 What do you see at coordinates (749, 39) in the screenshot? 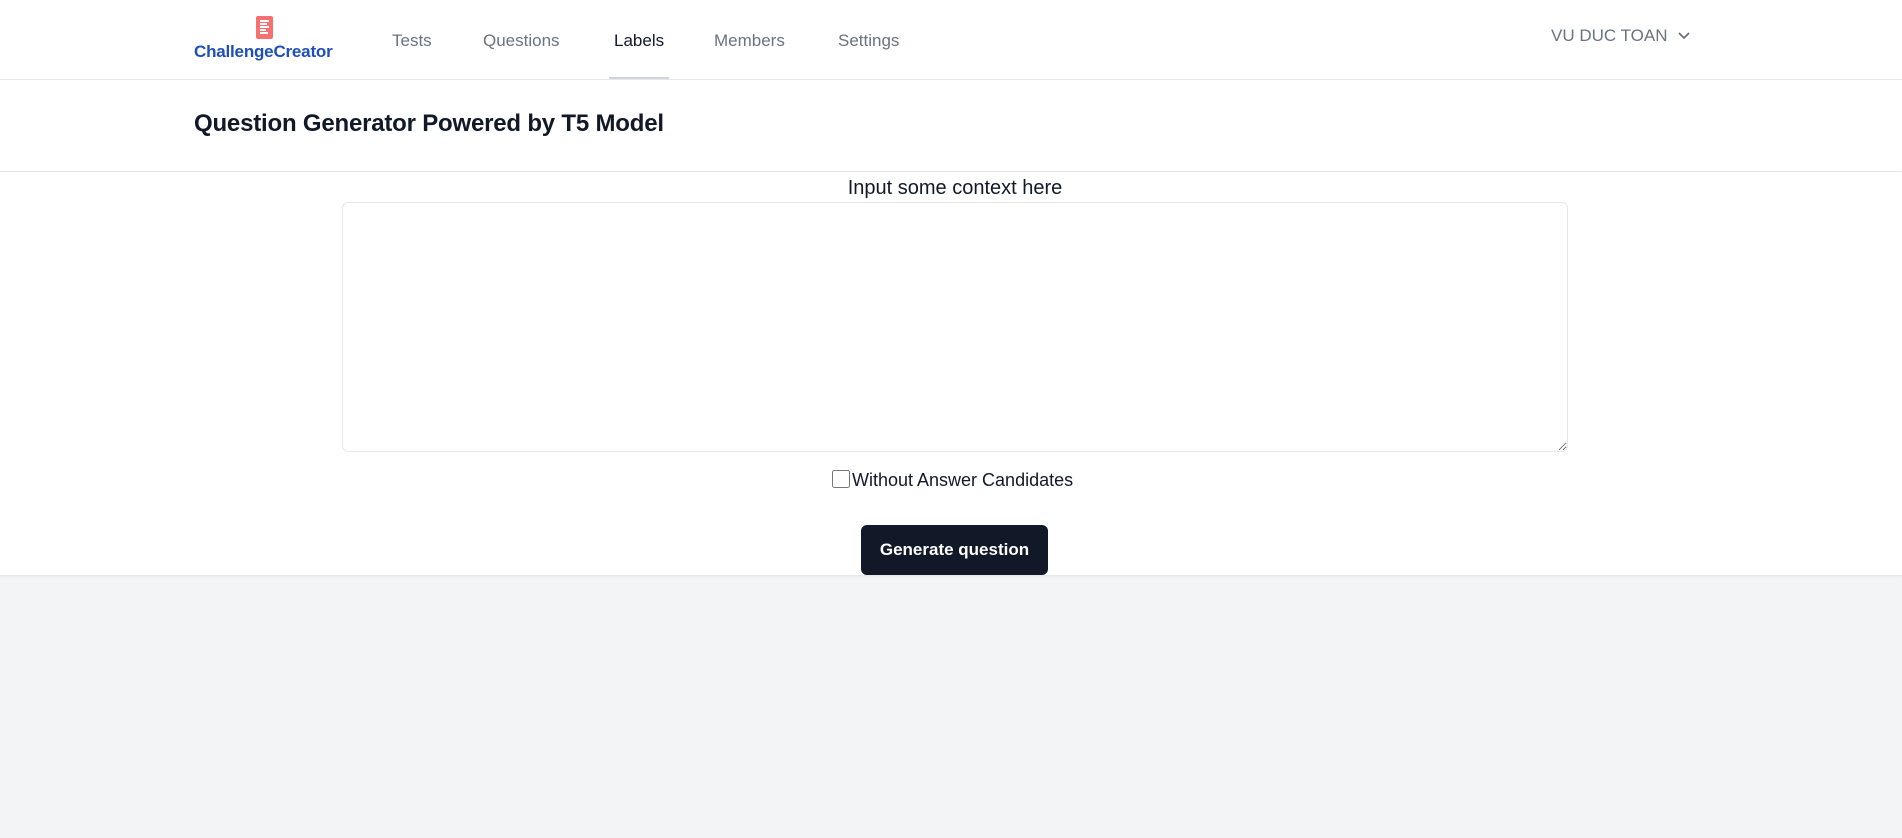
I see `nav-item-members: Members` at bounding box center [749, 39].